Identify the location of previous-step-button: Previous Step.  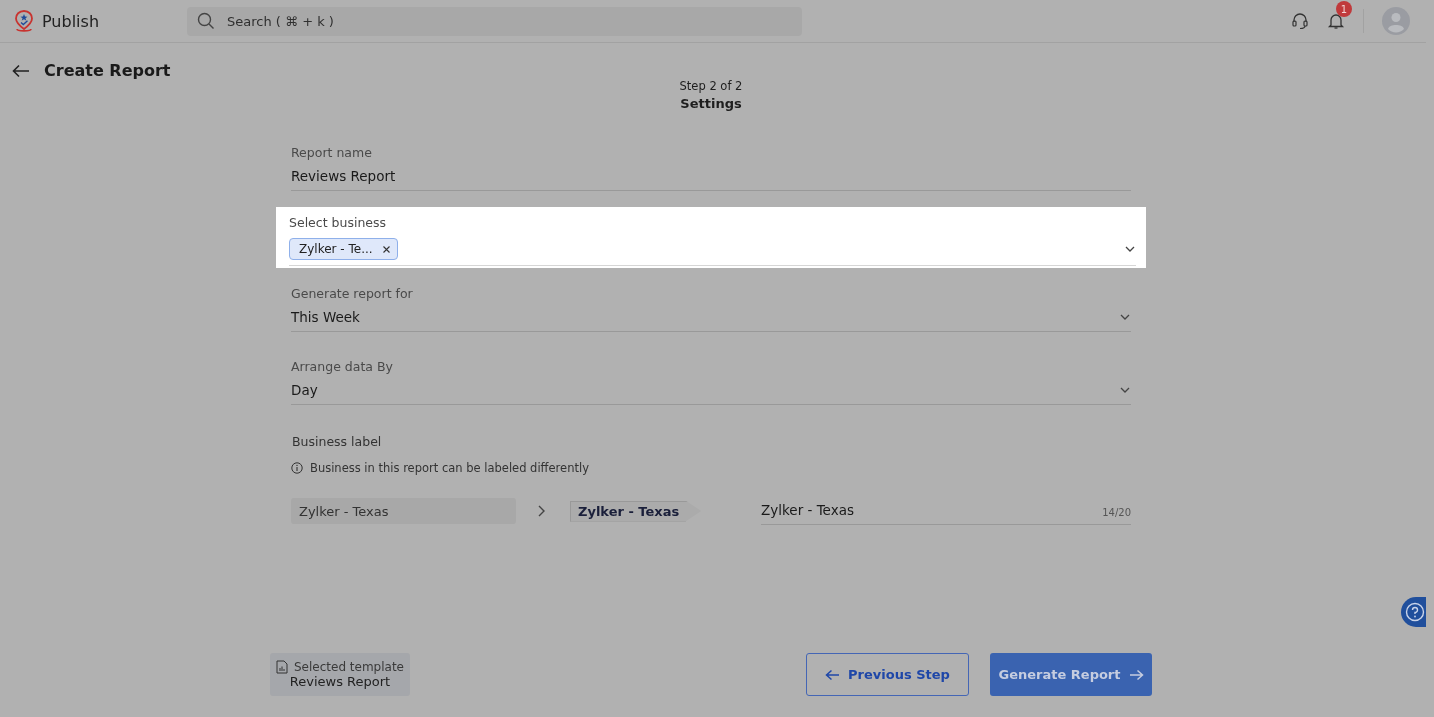
(887, 674).